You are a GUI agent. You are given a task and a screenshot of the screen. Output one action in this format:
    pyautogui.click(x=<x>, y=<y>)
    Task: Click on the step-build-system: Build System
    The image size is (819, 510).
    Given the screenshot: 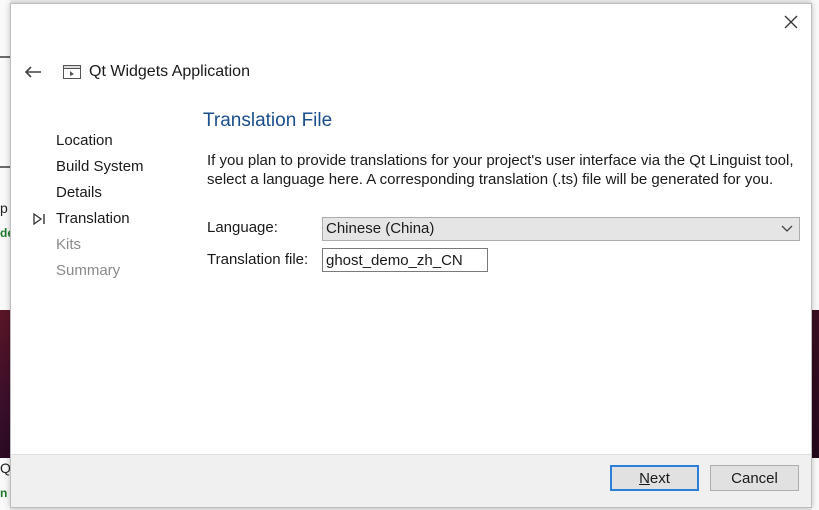 What is the action you would take?
    pyautogui.click(x=87, y=167)
    